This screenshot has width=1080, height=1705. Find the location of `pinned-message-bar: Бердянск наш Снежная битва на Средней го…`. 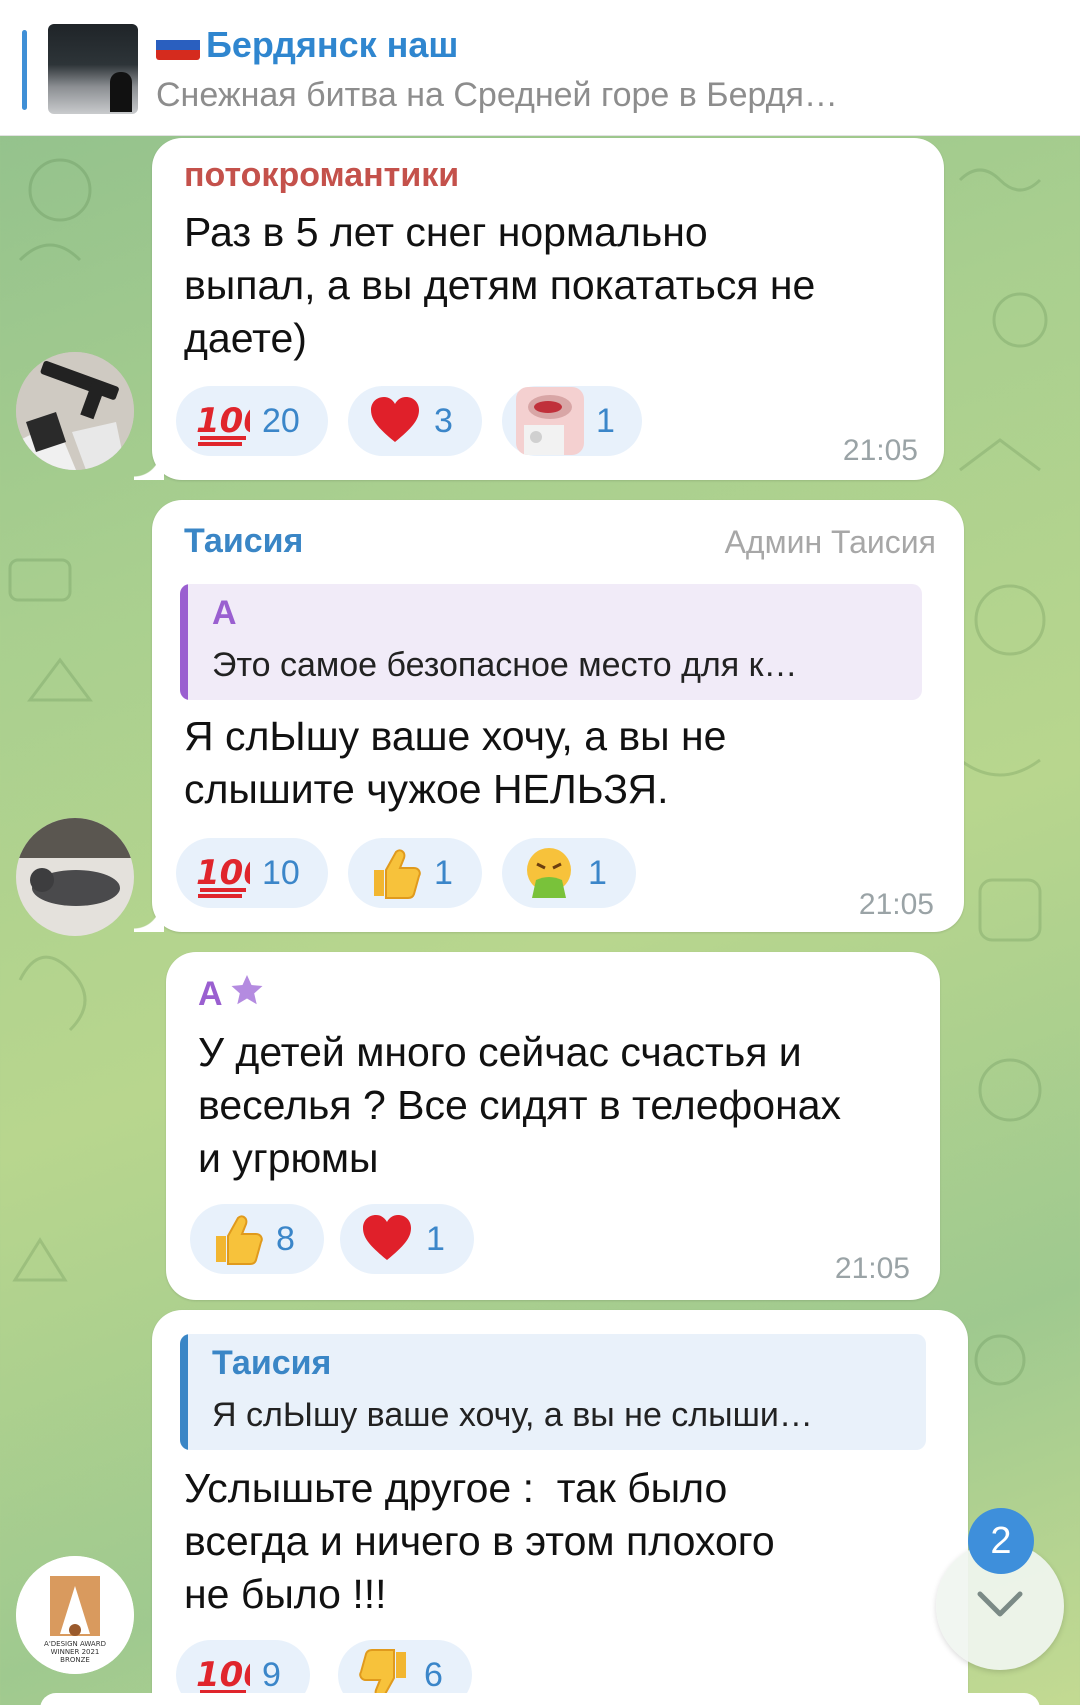

pinned-message-bar: Бердянск наш Снежная битва на Средней го… is located at coordinates (540, 68).